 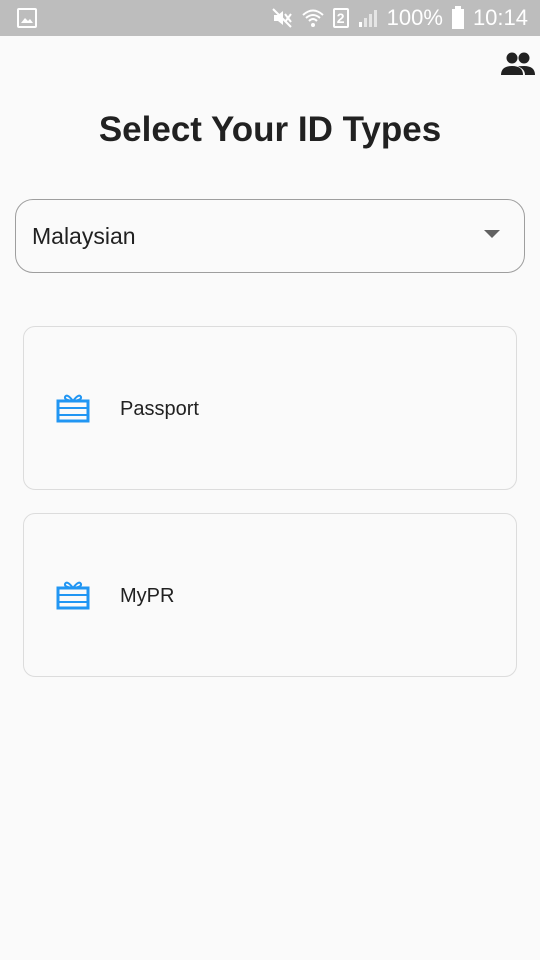 I want to click on signal-icon, so click(x=367, y=18).